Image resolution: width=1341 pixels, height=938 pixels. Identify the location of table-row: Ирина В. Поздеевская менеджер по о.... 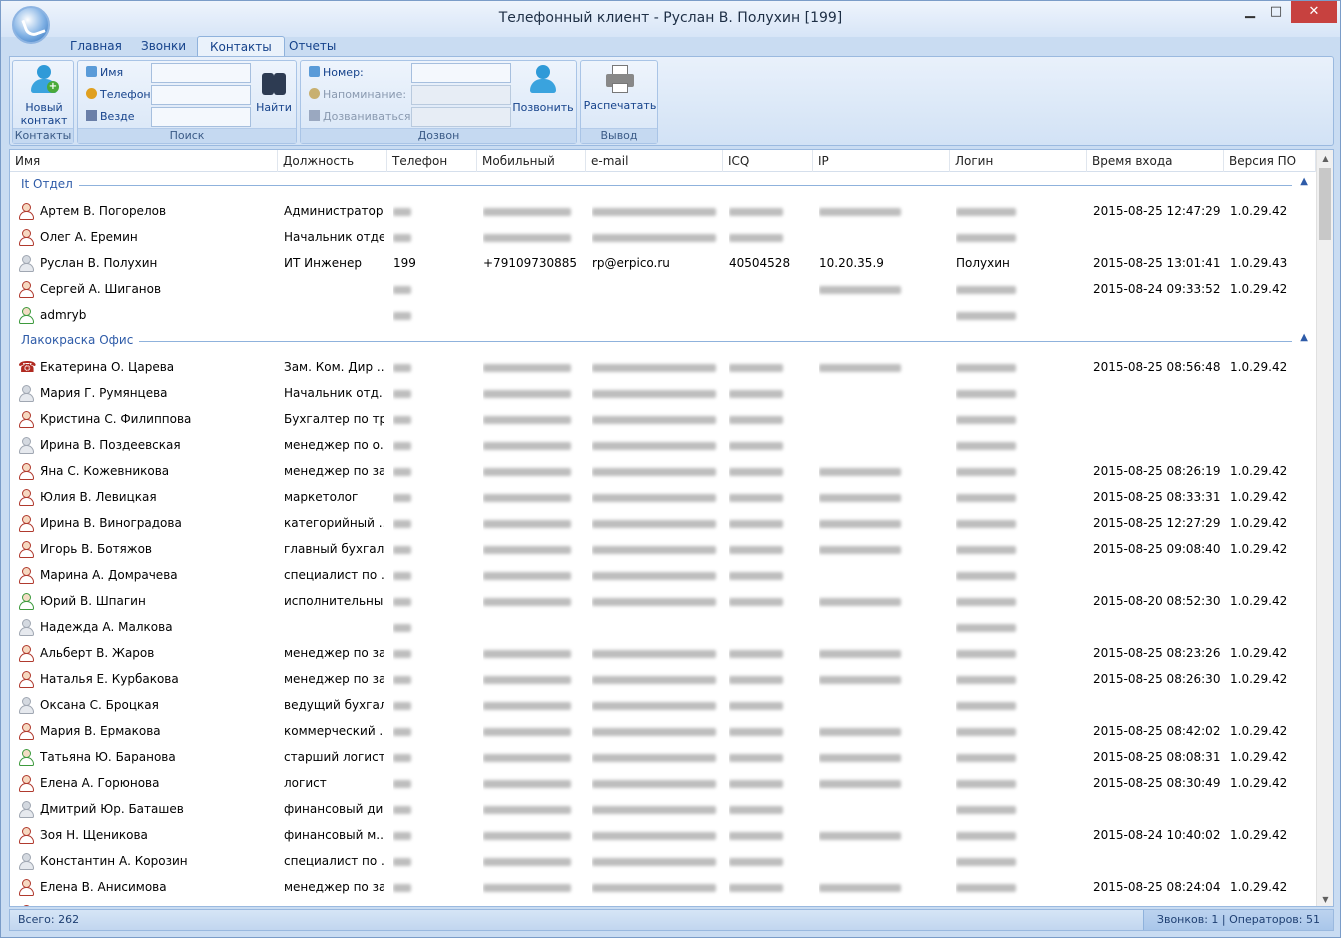
(663, 445).